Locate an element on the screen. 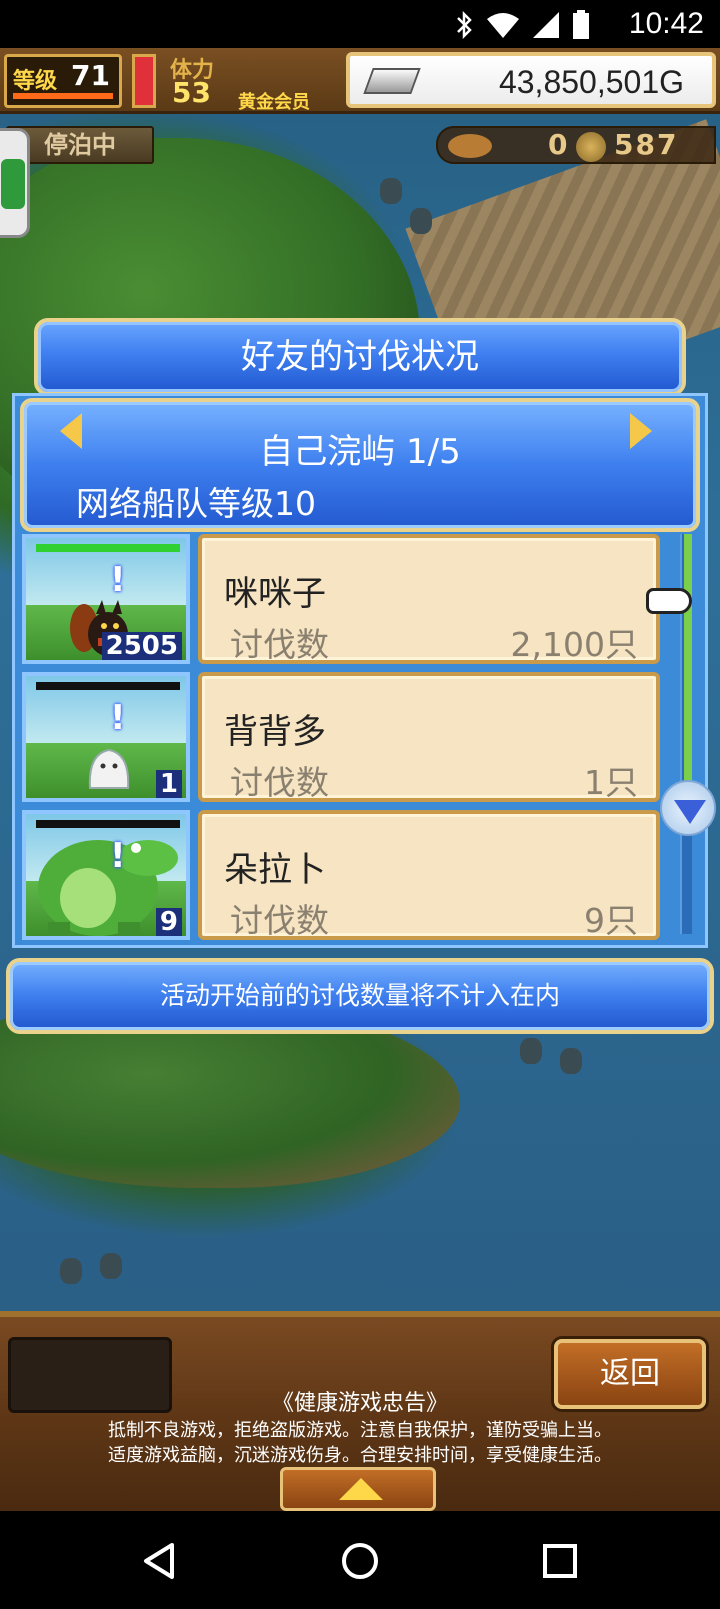  monster-count: 1 is located at coordinates (168, 784).